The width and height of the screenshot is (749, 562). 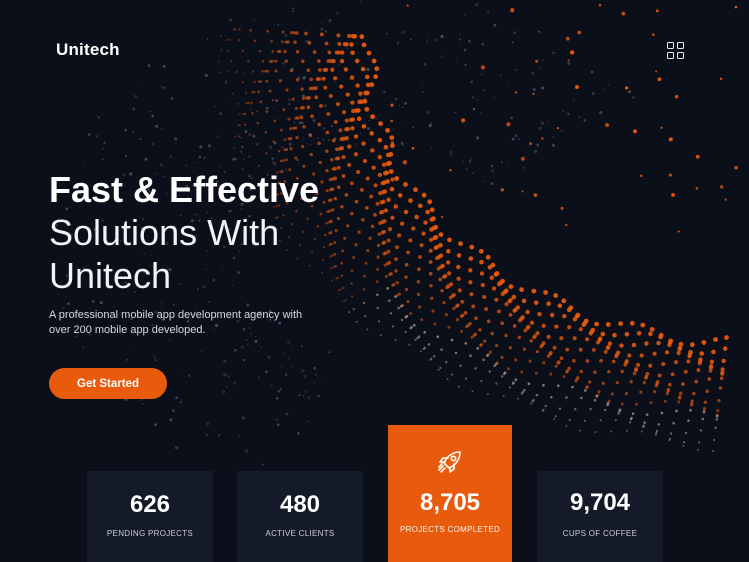 What do you see at coordinates (676, 51) in the screenshot?
I see `grid-menu-icon` at bounding box center [676, 51].